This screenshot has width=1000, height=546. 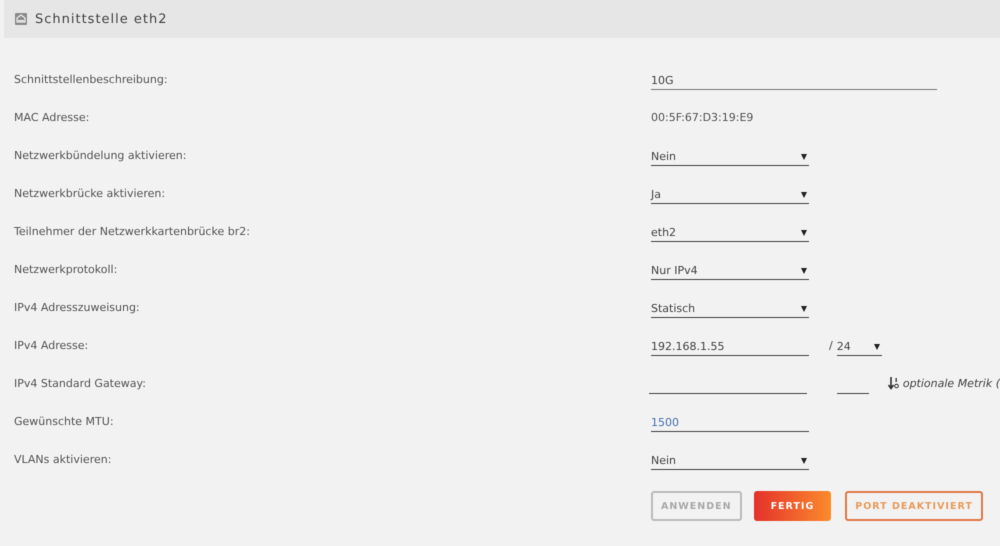 I want to click on field-label: Netzwerkbrücke aktivieren:, so click(x=90, y=193).